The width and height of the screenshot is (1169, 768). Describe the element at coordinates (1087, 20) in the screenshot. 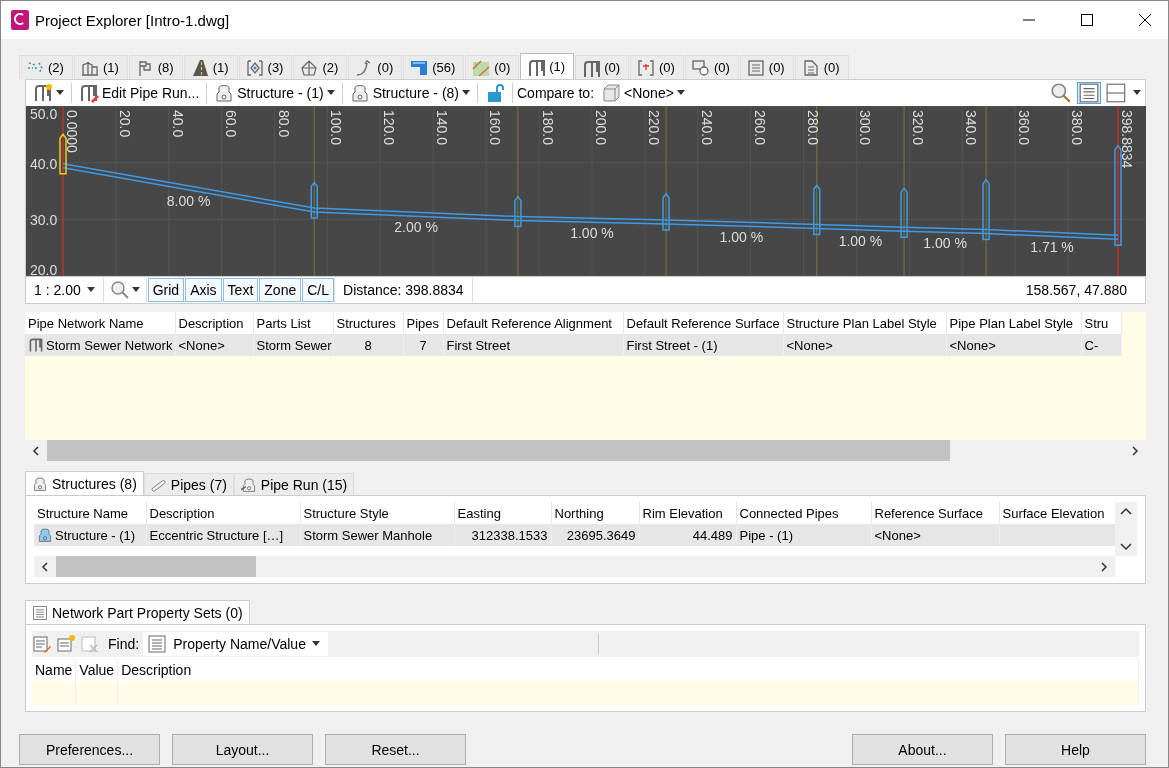

I see `maximize-icon` at that location.